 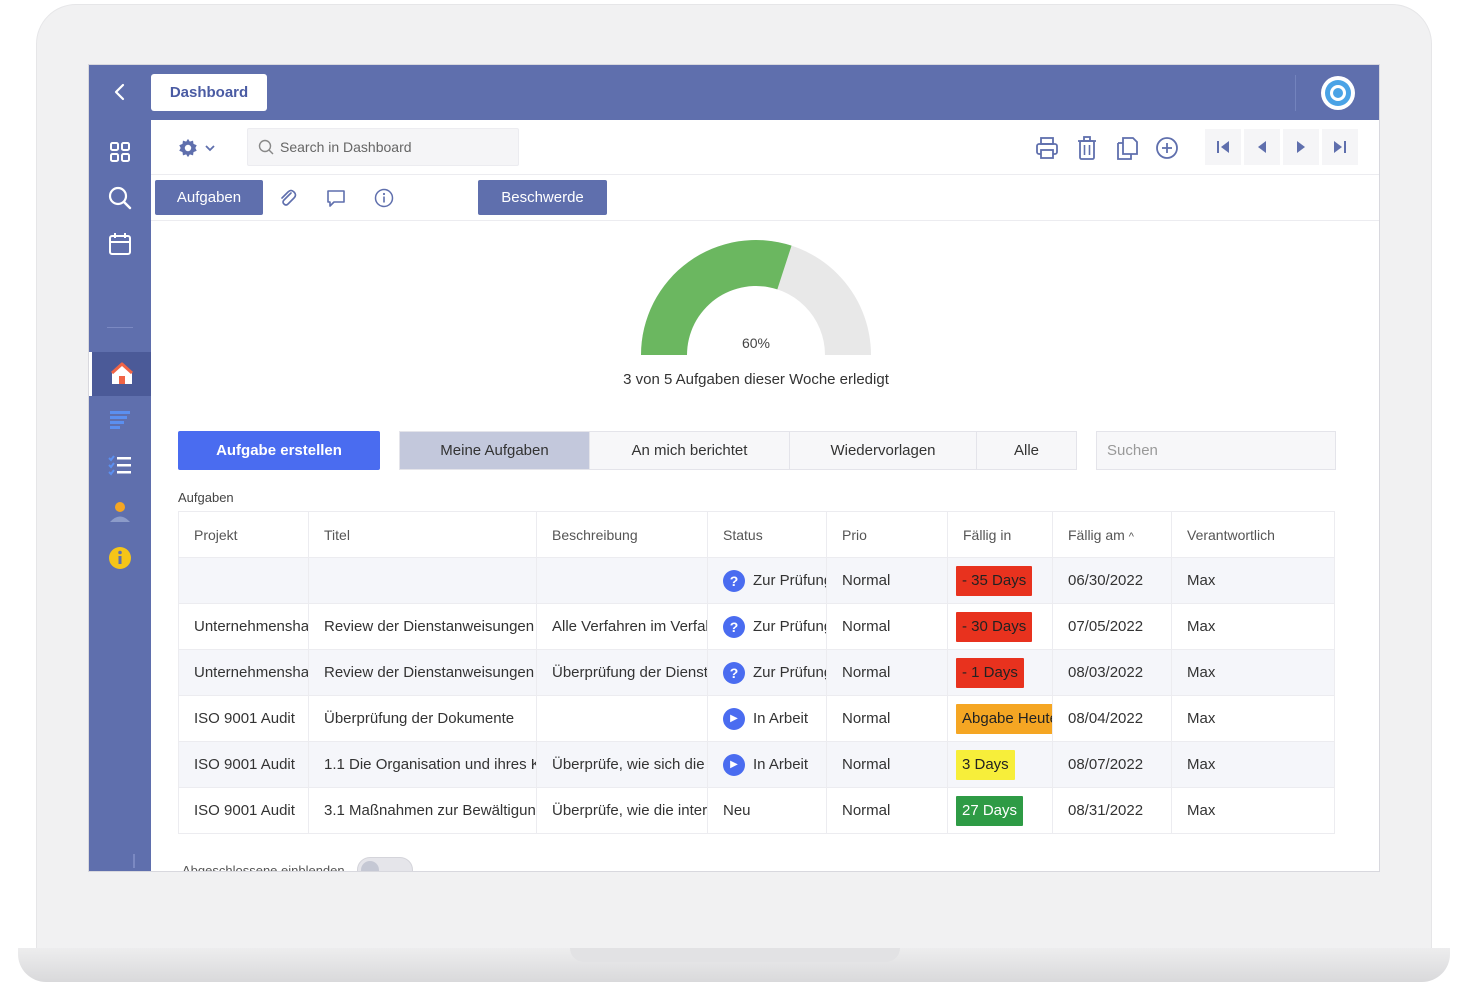 What do you see at coordinates (734, 718) in the screenshot?
I see `play-circle-icon: ▶` at bounding box center [734, 718].